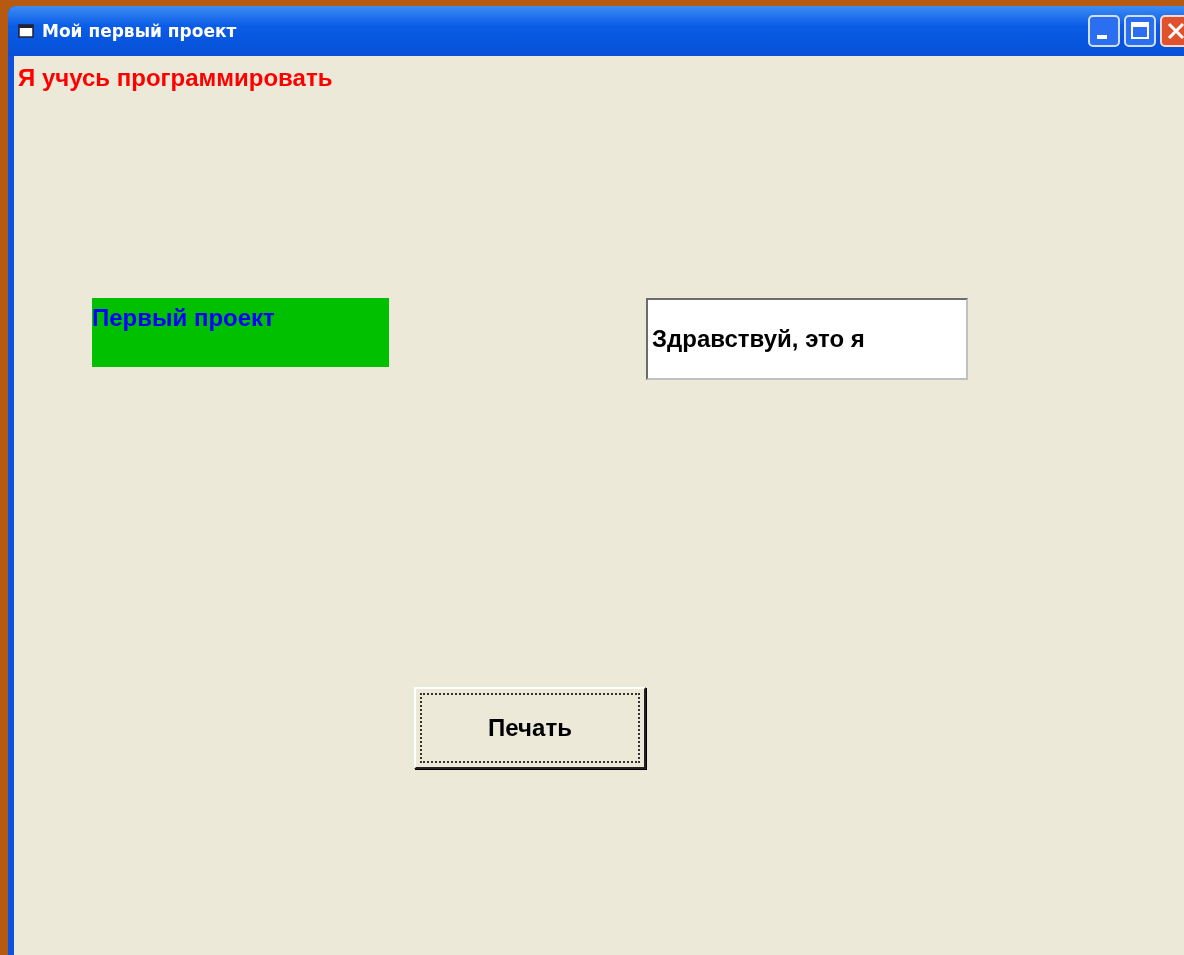 Image resolution: width=1184 pixels, height=955 pixels. Describe the element at coordinates (530, 728) in the screenshot. I see `print-button: Печать` at that location.